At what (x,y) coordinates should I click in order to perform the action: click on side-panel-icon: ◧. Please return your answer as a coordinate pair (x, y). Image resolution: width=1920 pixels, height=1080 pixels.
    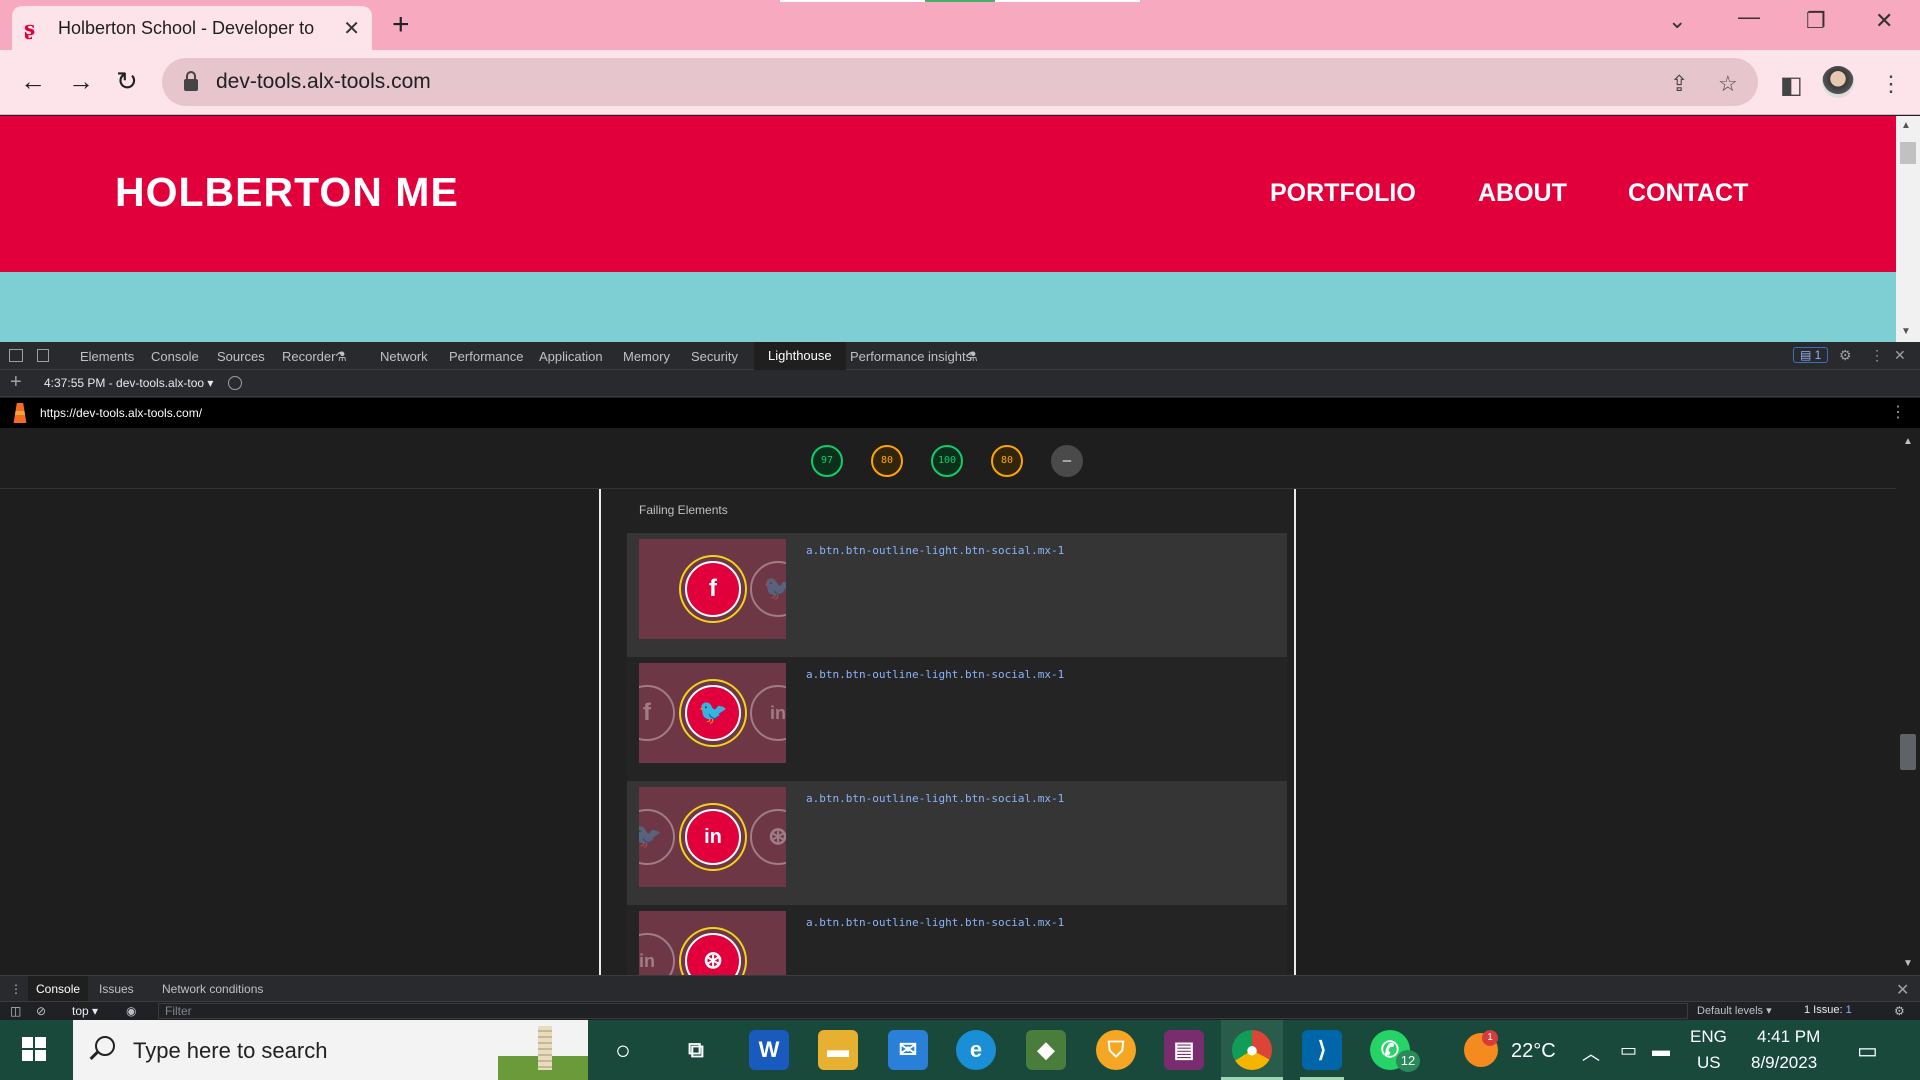
    Looking at the image, I should click on (1791, 85).